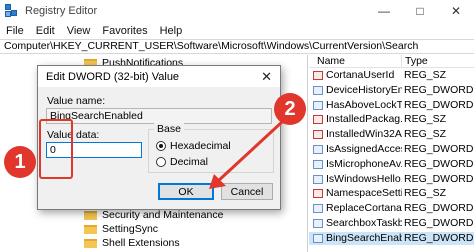 The image size is (474, 252). Describe the element at coordinates (246, 154) in the screenshot. I see `step-2-arrow` at that location.